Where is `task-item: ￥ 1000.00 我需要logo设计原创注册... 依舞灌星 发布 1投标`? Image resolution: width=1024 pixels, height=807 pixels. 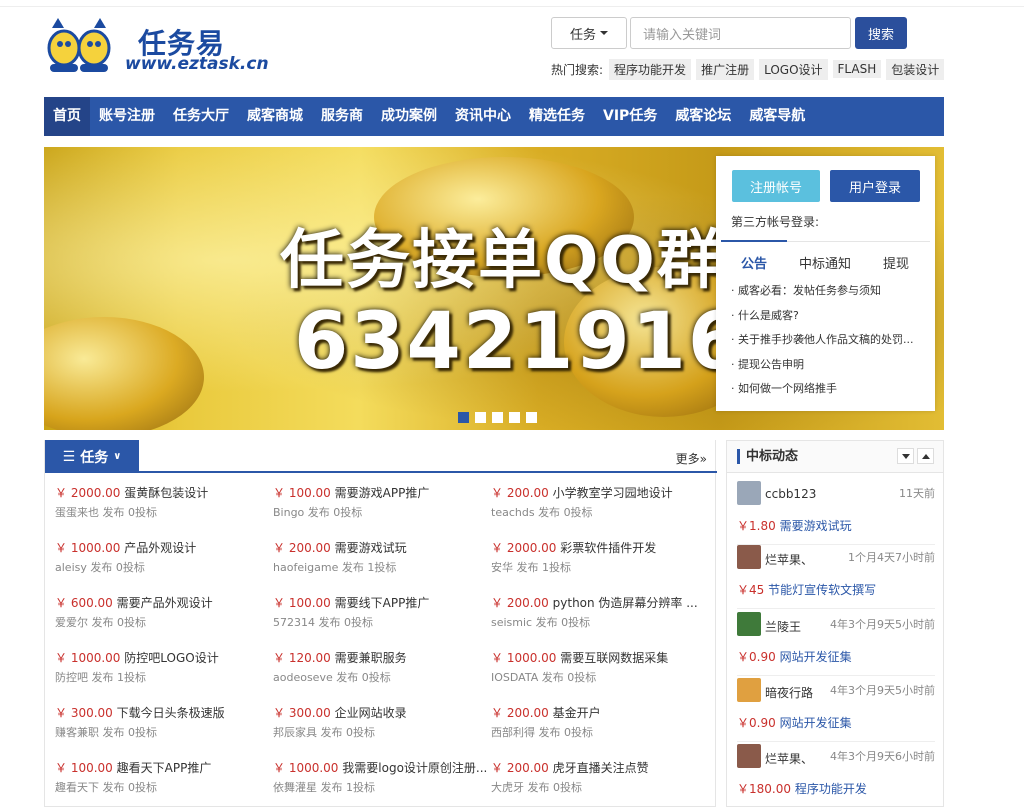
task-item: ￥ 1000.00 我需要logo设计原创注册... 依舞灌星 发布 1投标 is located at coordinates (380, 777).